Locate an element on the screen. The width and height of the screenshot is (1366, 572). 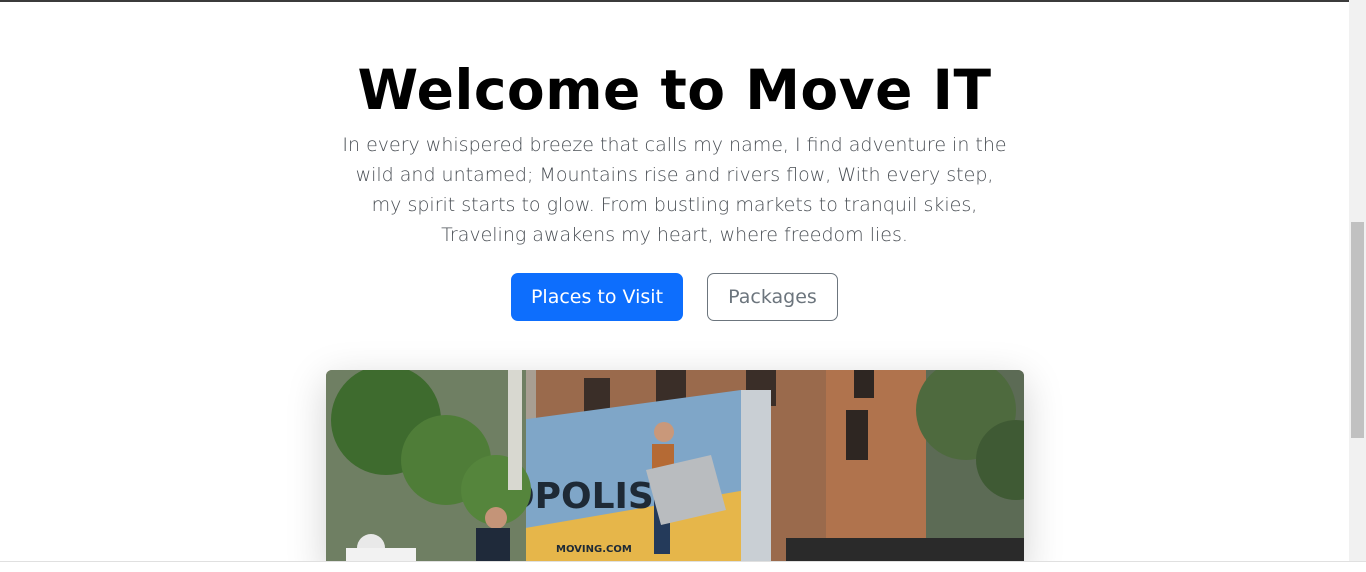
truck-url-lettering: MOVING.COM is located at coordinates (594, 549).